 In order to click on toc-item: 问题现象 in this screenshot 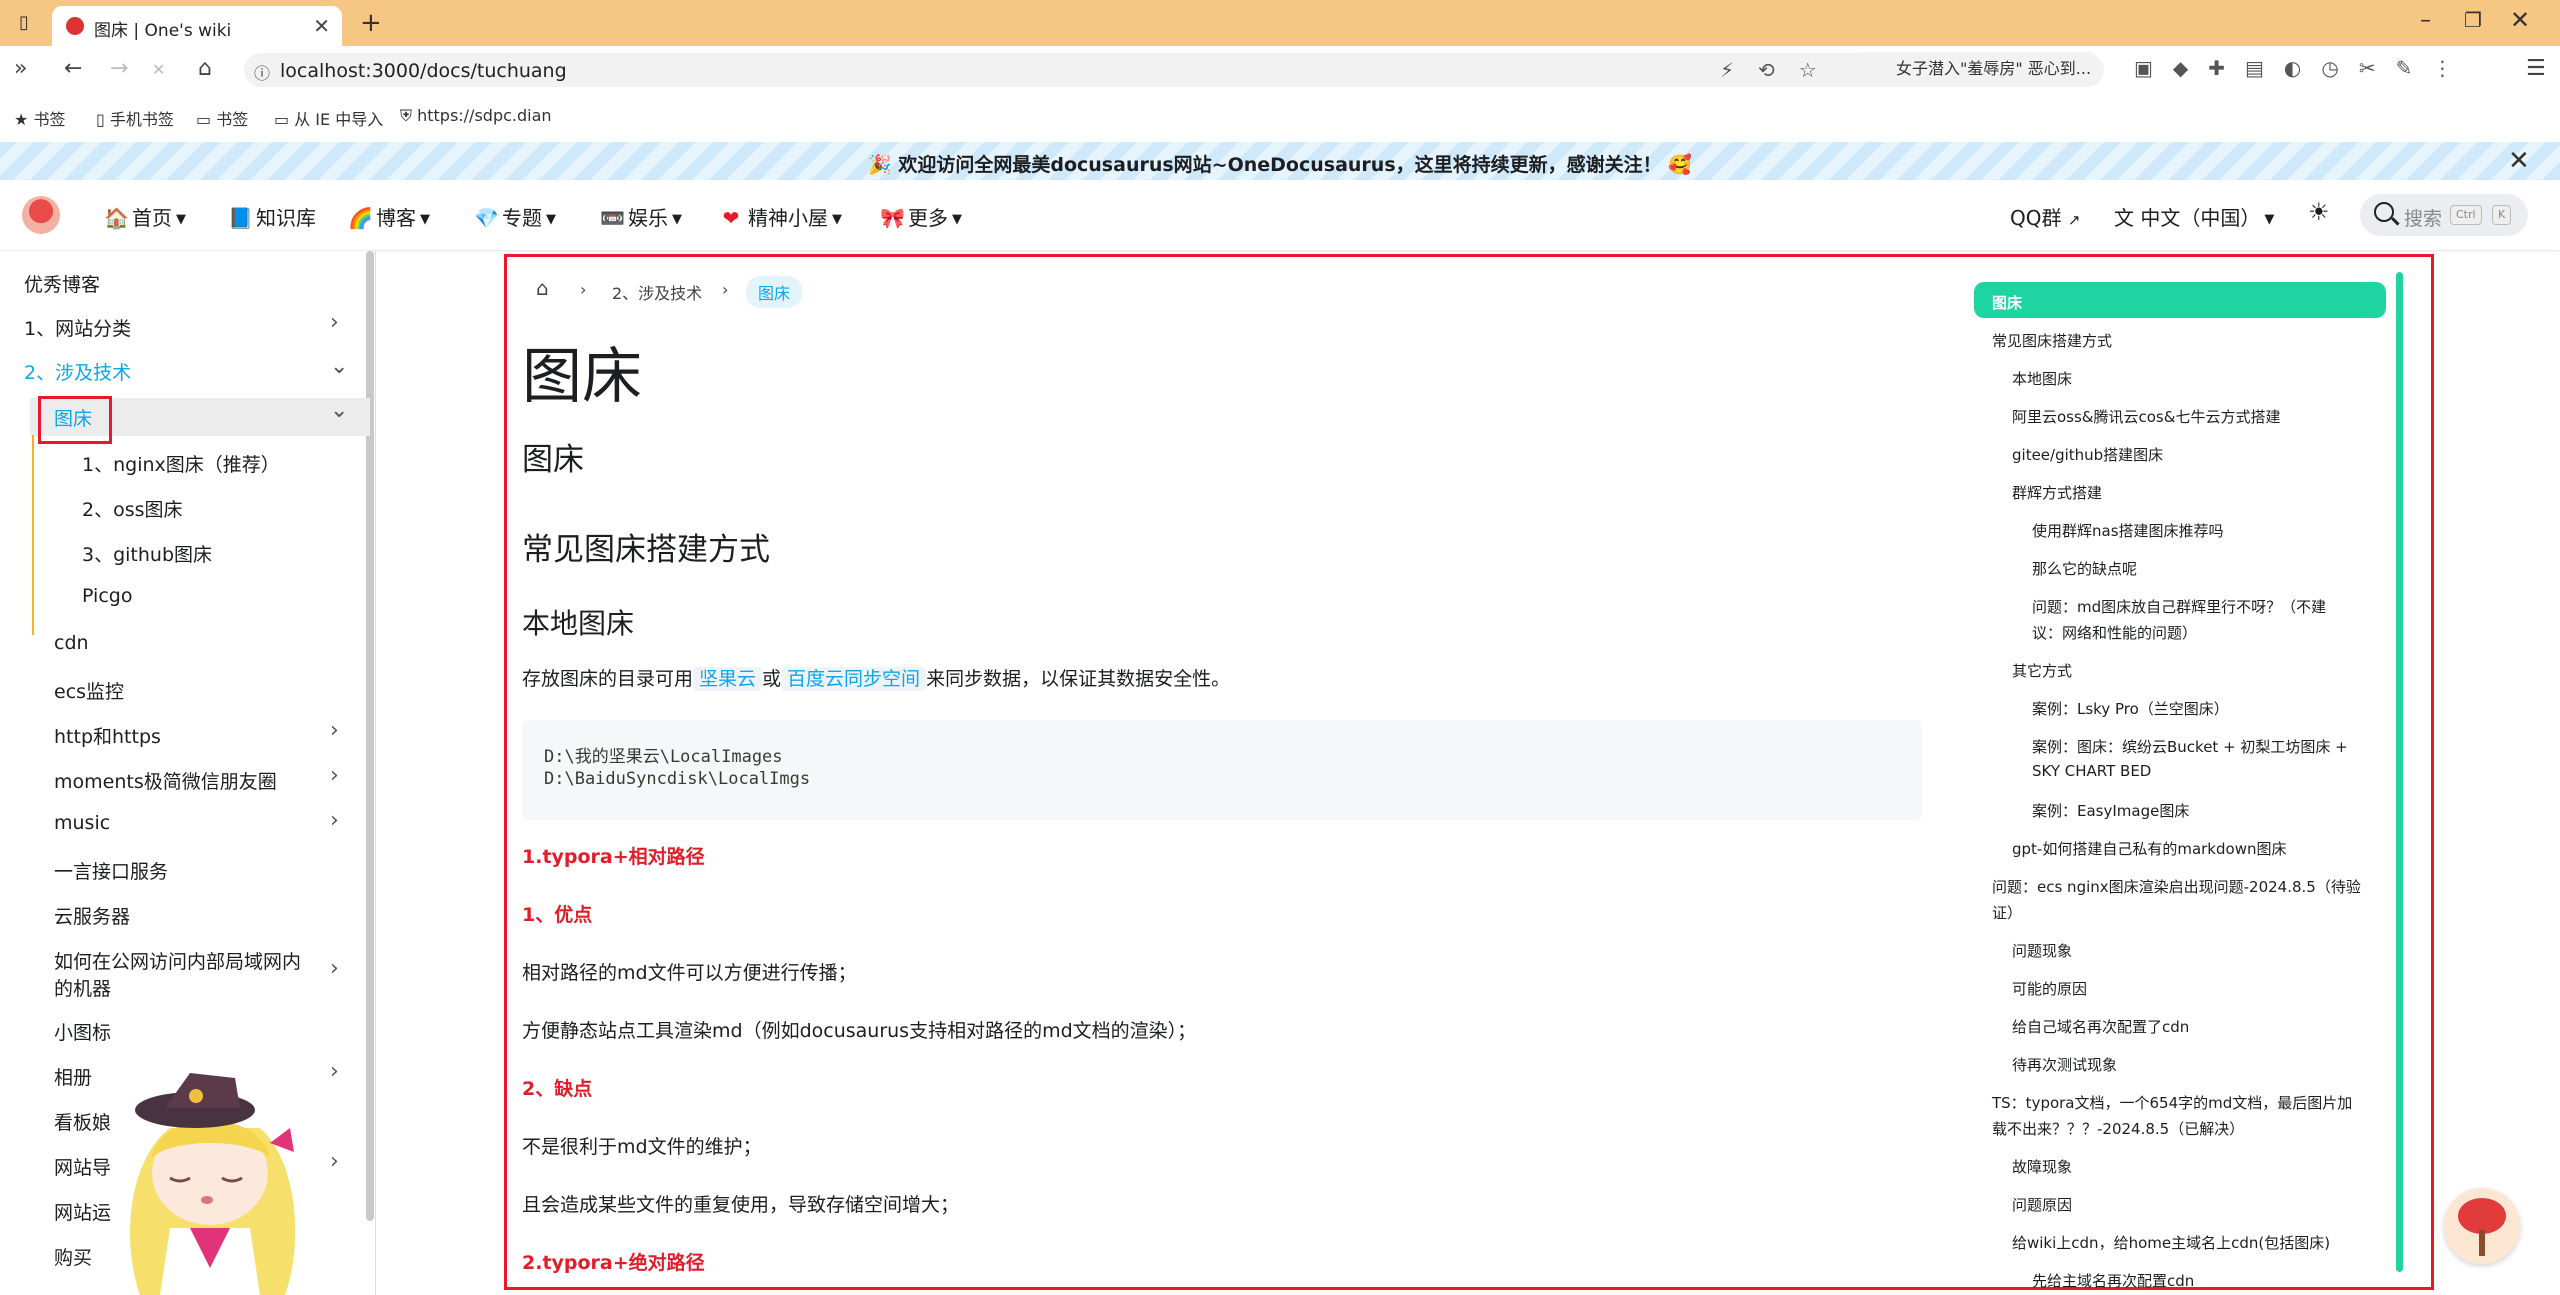, I will do `click(2042, 950)`.